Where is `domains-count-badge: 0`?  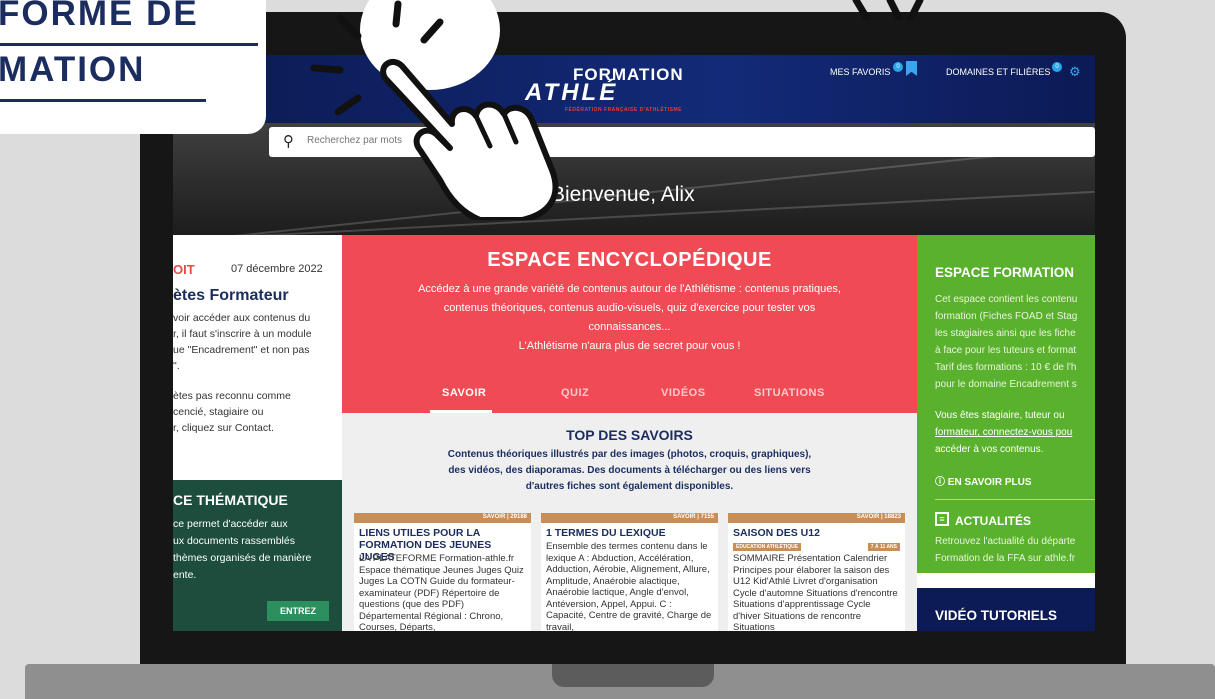 domains-count-badge: 0 is located at coordinates (1057, 67).